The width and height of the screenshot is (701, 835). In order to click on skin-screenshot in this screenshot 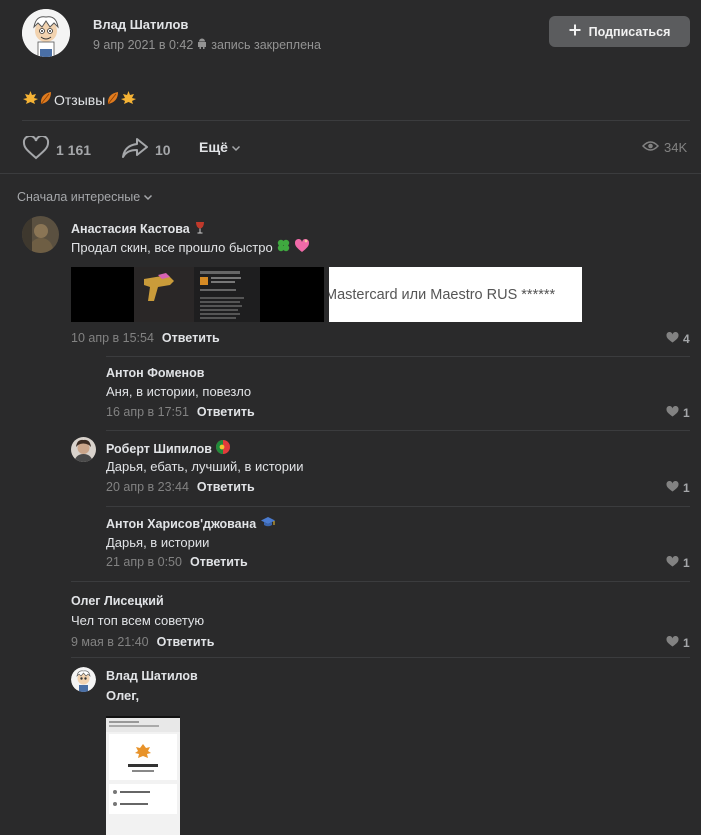, I will do `click(197, 294)`.